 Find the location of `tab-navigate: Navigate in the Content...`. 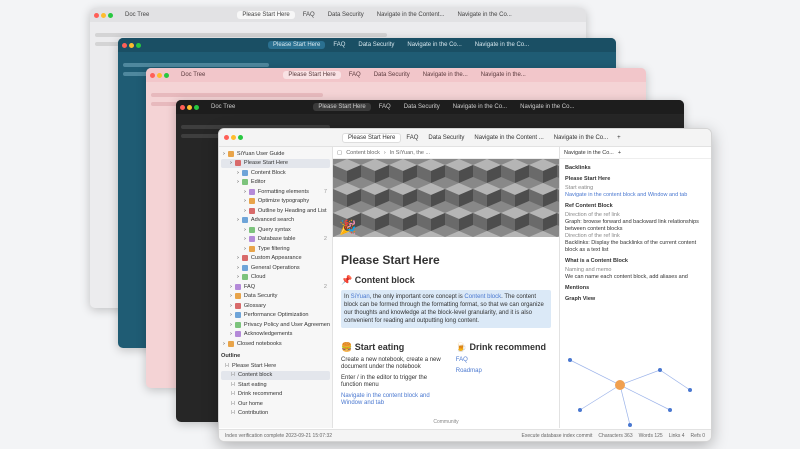

tab-navigate: Navigate in the Content... is located at coordinates (411, 15).